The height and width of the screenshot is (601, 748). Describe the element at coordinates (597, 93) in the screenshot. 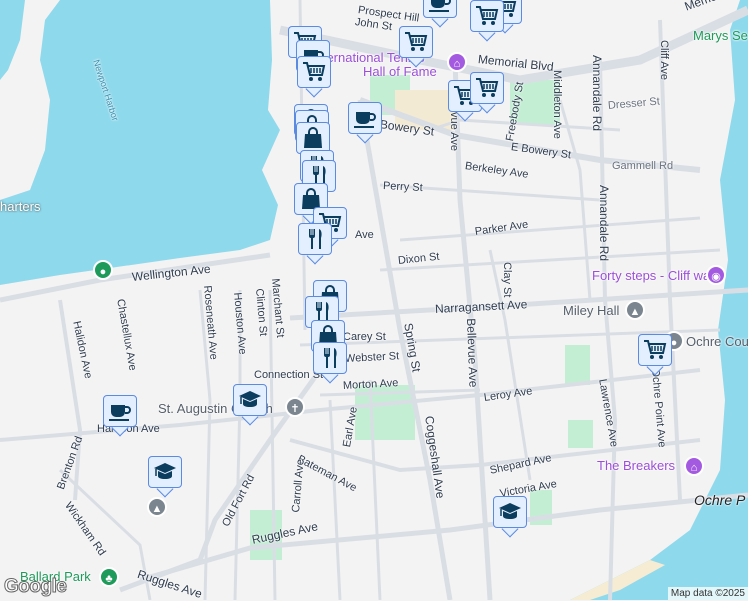

I see `street-annandale: Annandale Rd` at that location.